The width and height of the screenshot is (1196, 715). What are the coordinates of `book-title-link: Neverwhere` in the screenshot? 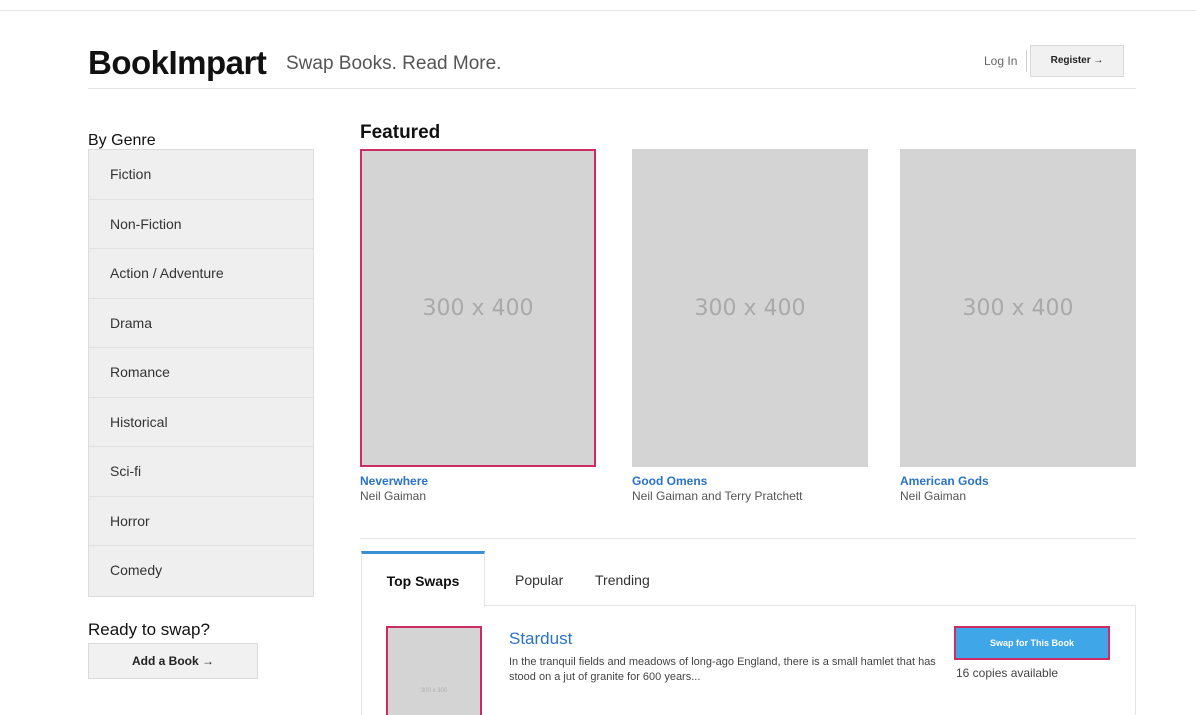 It's located at (478, 481).